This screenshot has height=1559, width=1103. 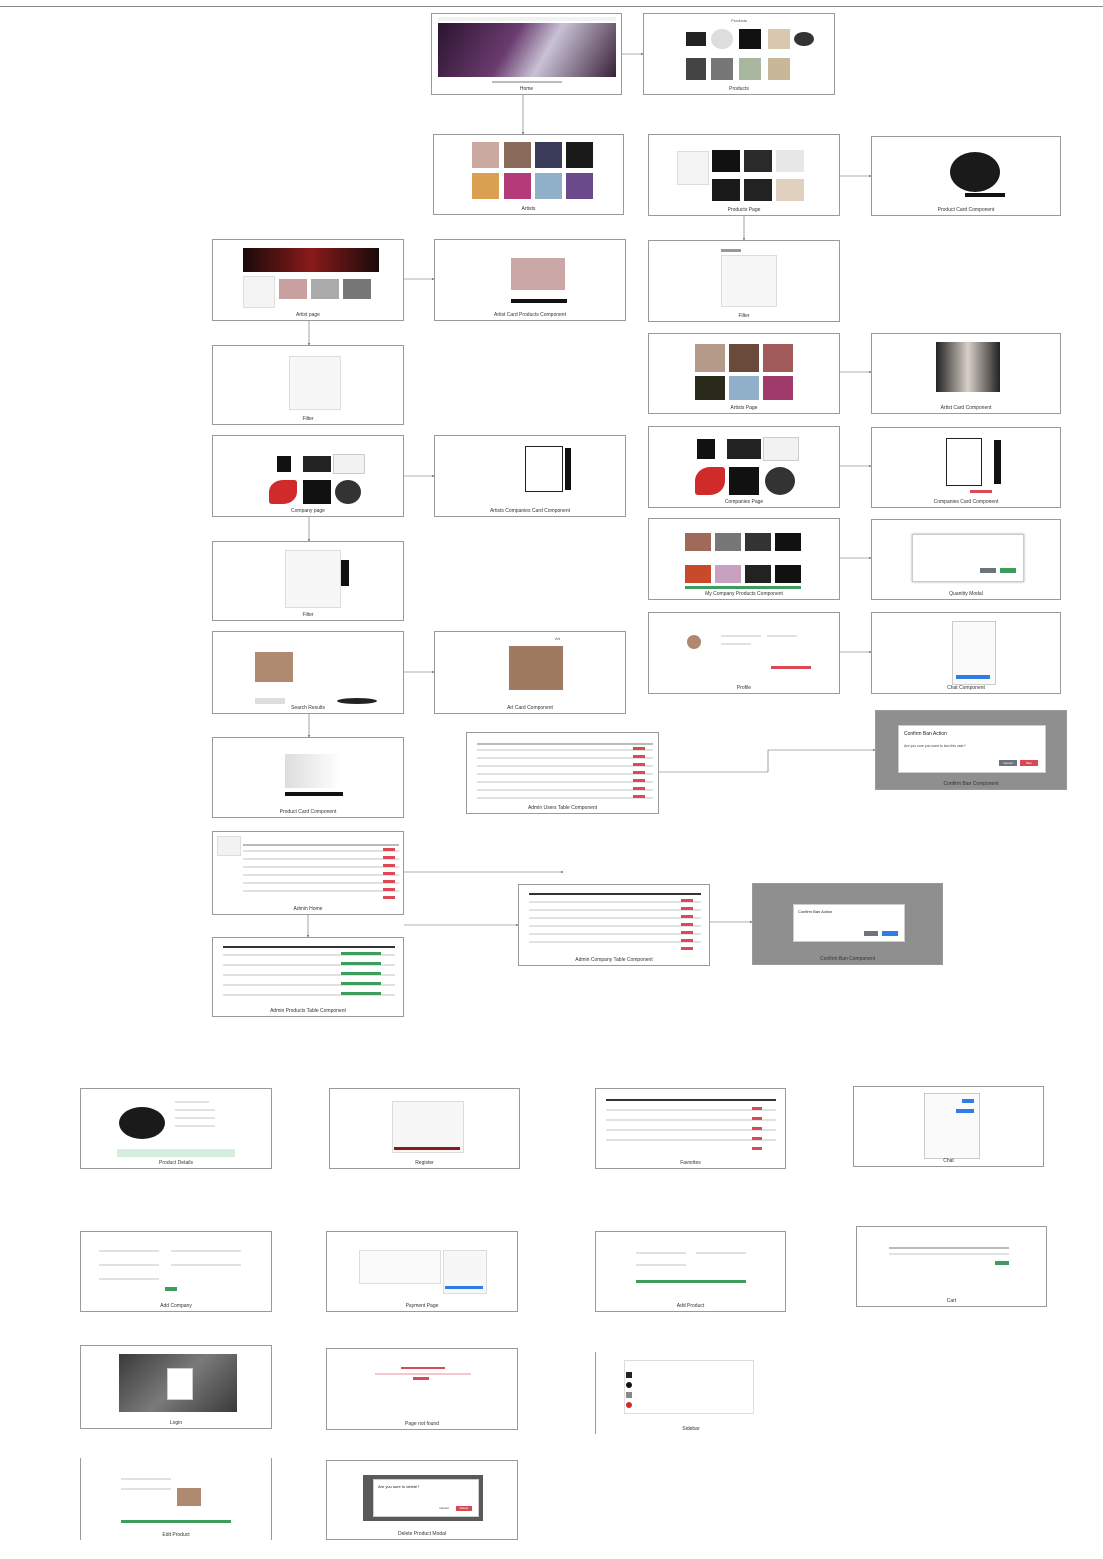 I want to click on screen-company-page: Company page, so click(x=308, y=476).